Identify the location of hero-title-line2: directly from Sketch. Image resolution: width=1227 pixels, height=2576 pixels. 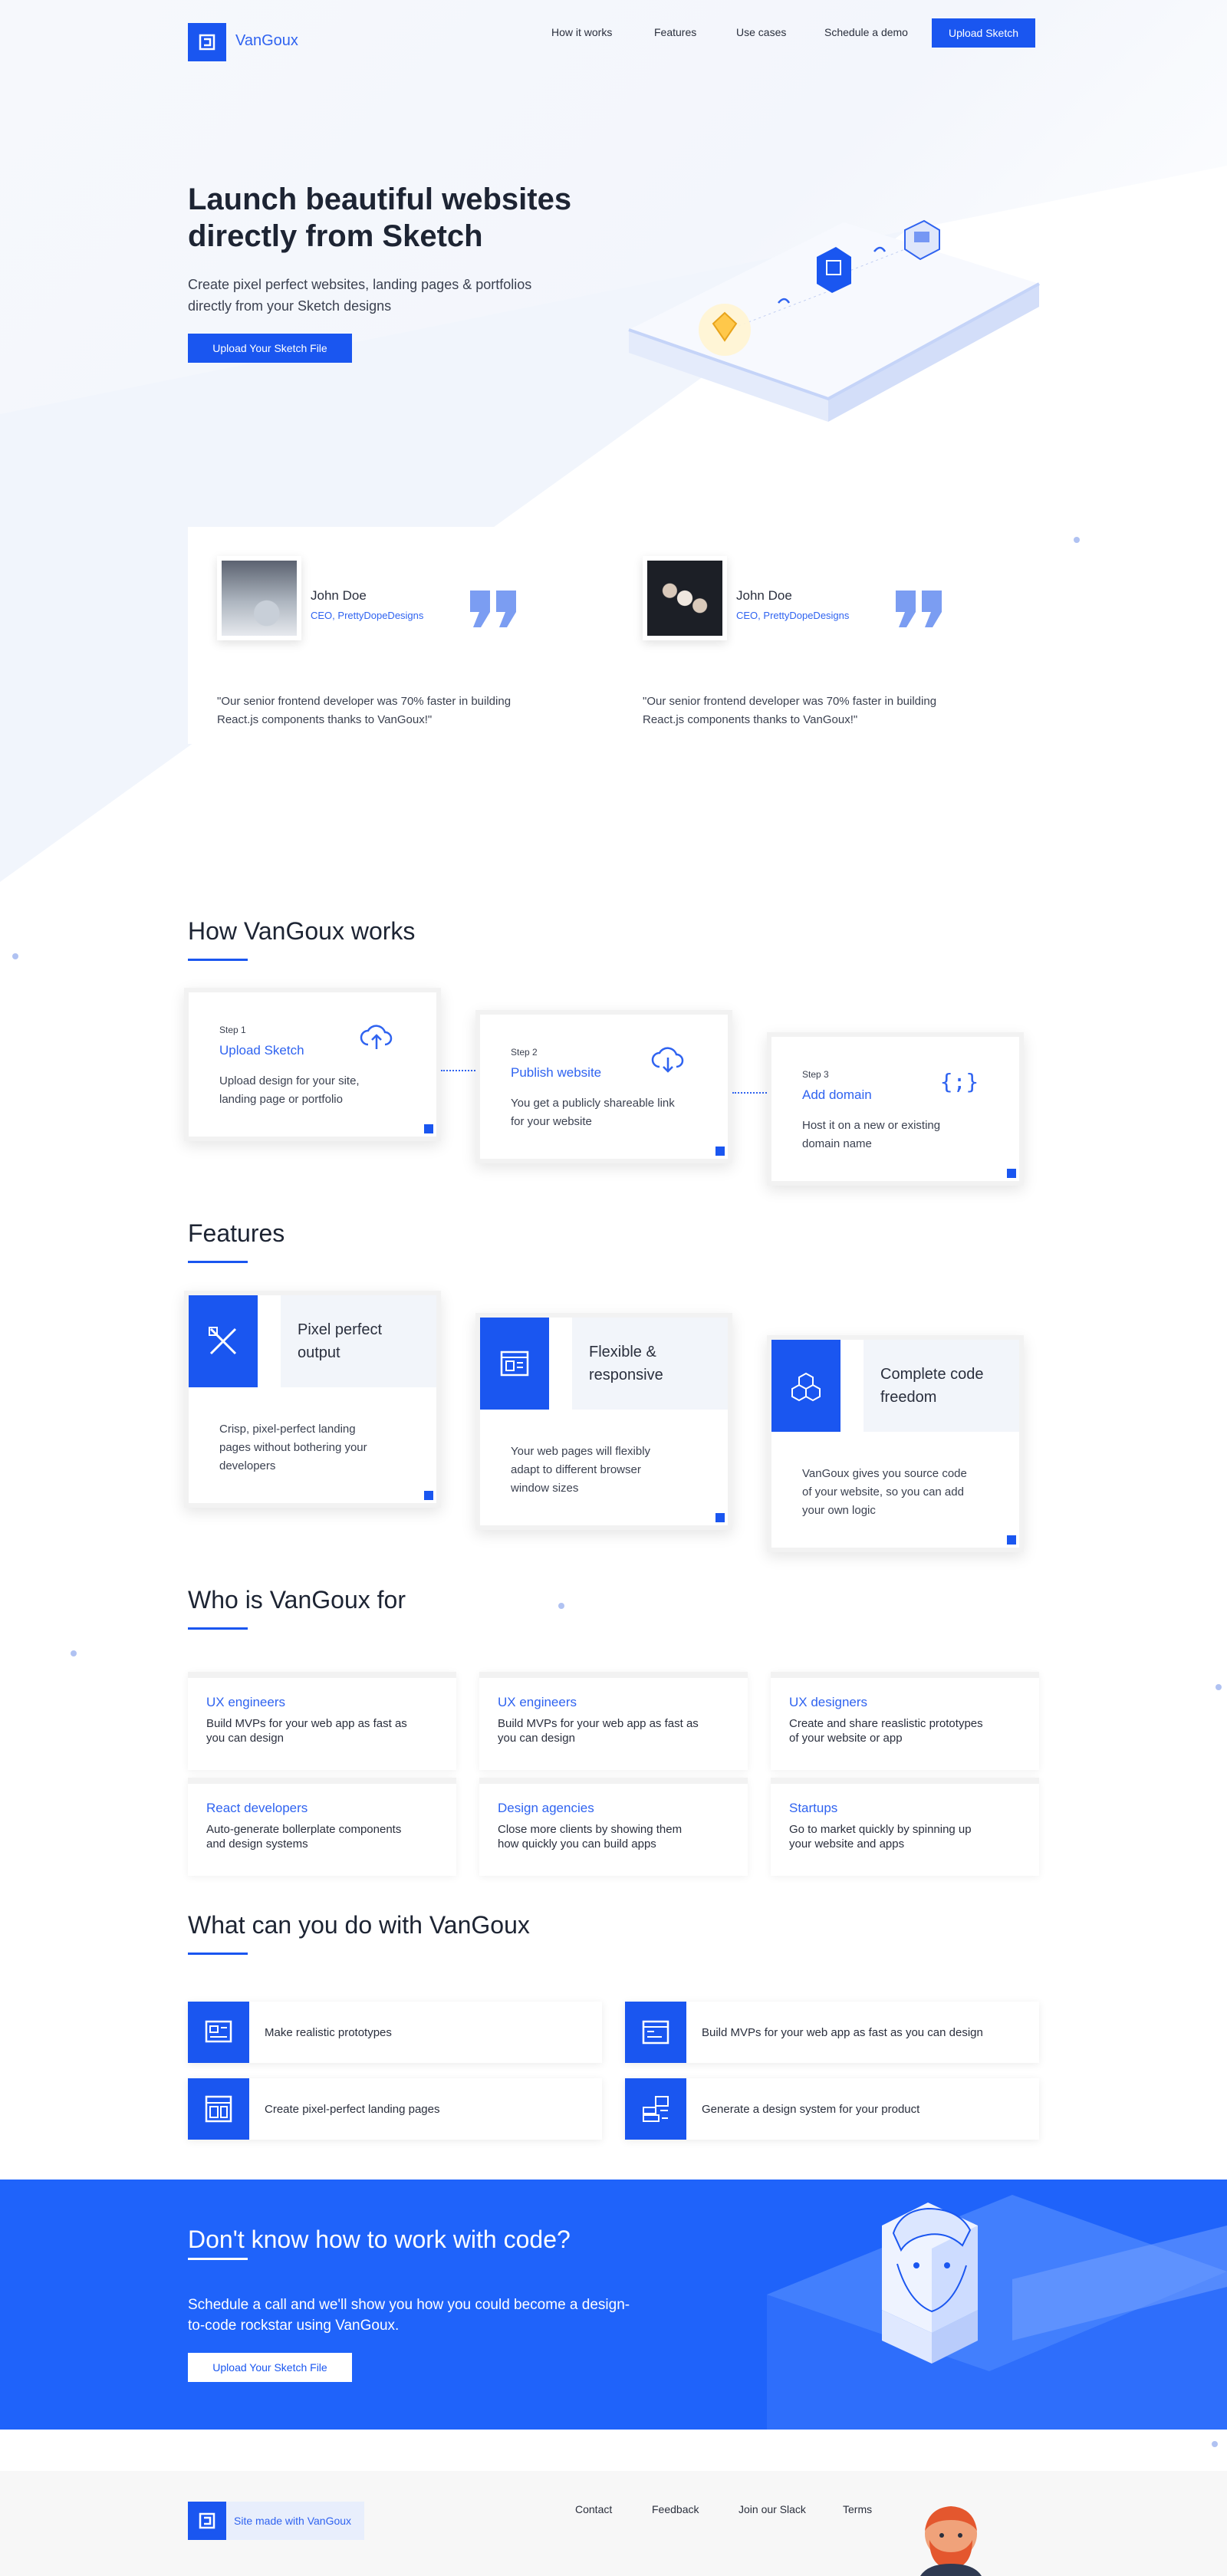
(335, 236).